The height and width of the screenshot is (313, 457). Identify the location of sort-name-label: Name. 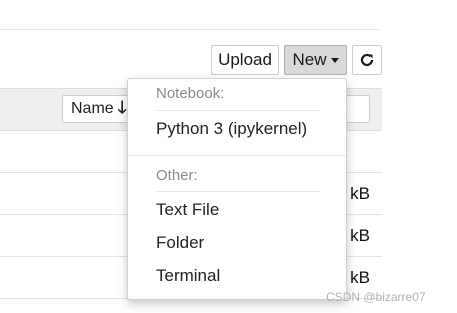
(92, 108).